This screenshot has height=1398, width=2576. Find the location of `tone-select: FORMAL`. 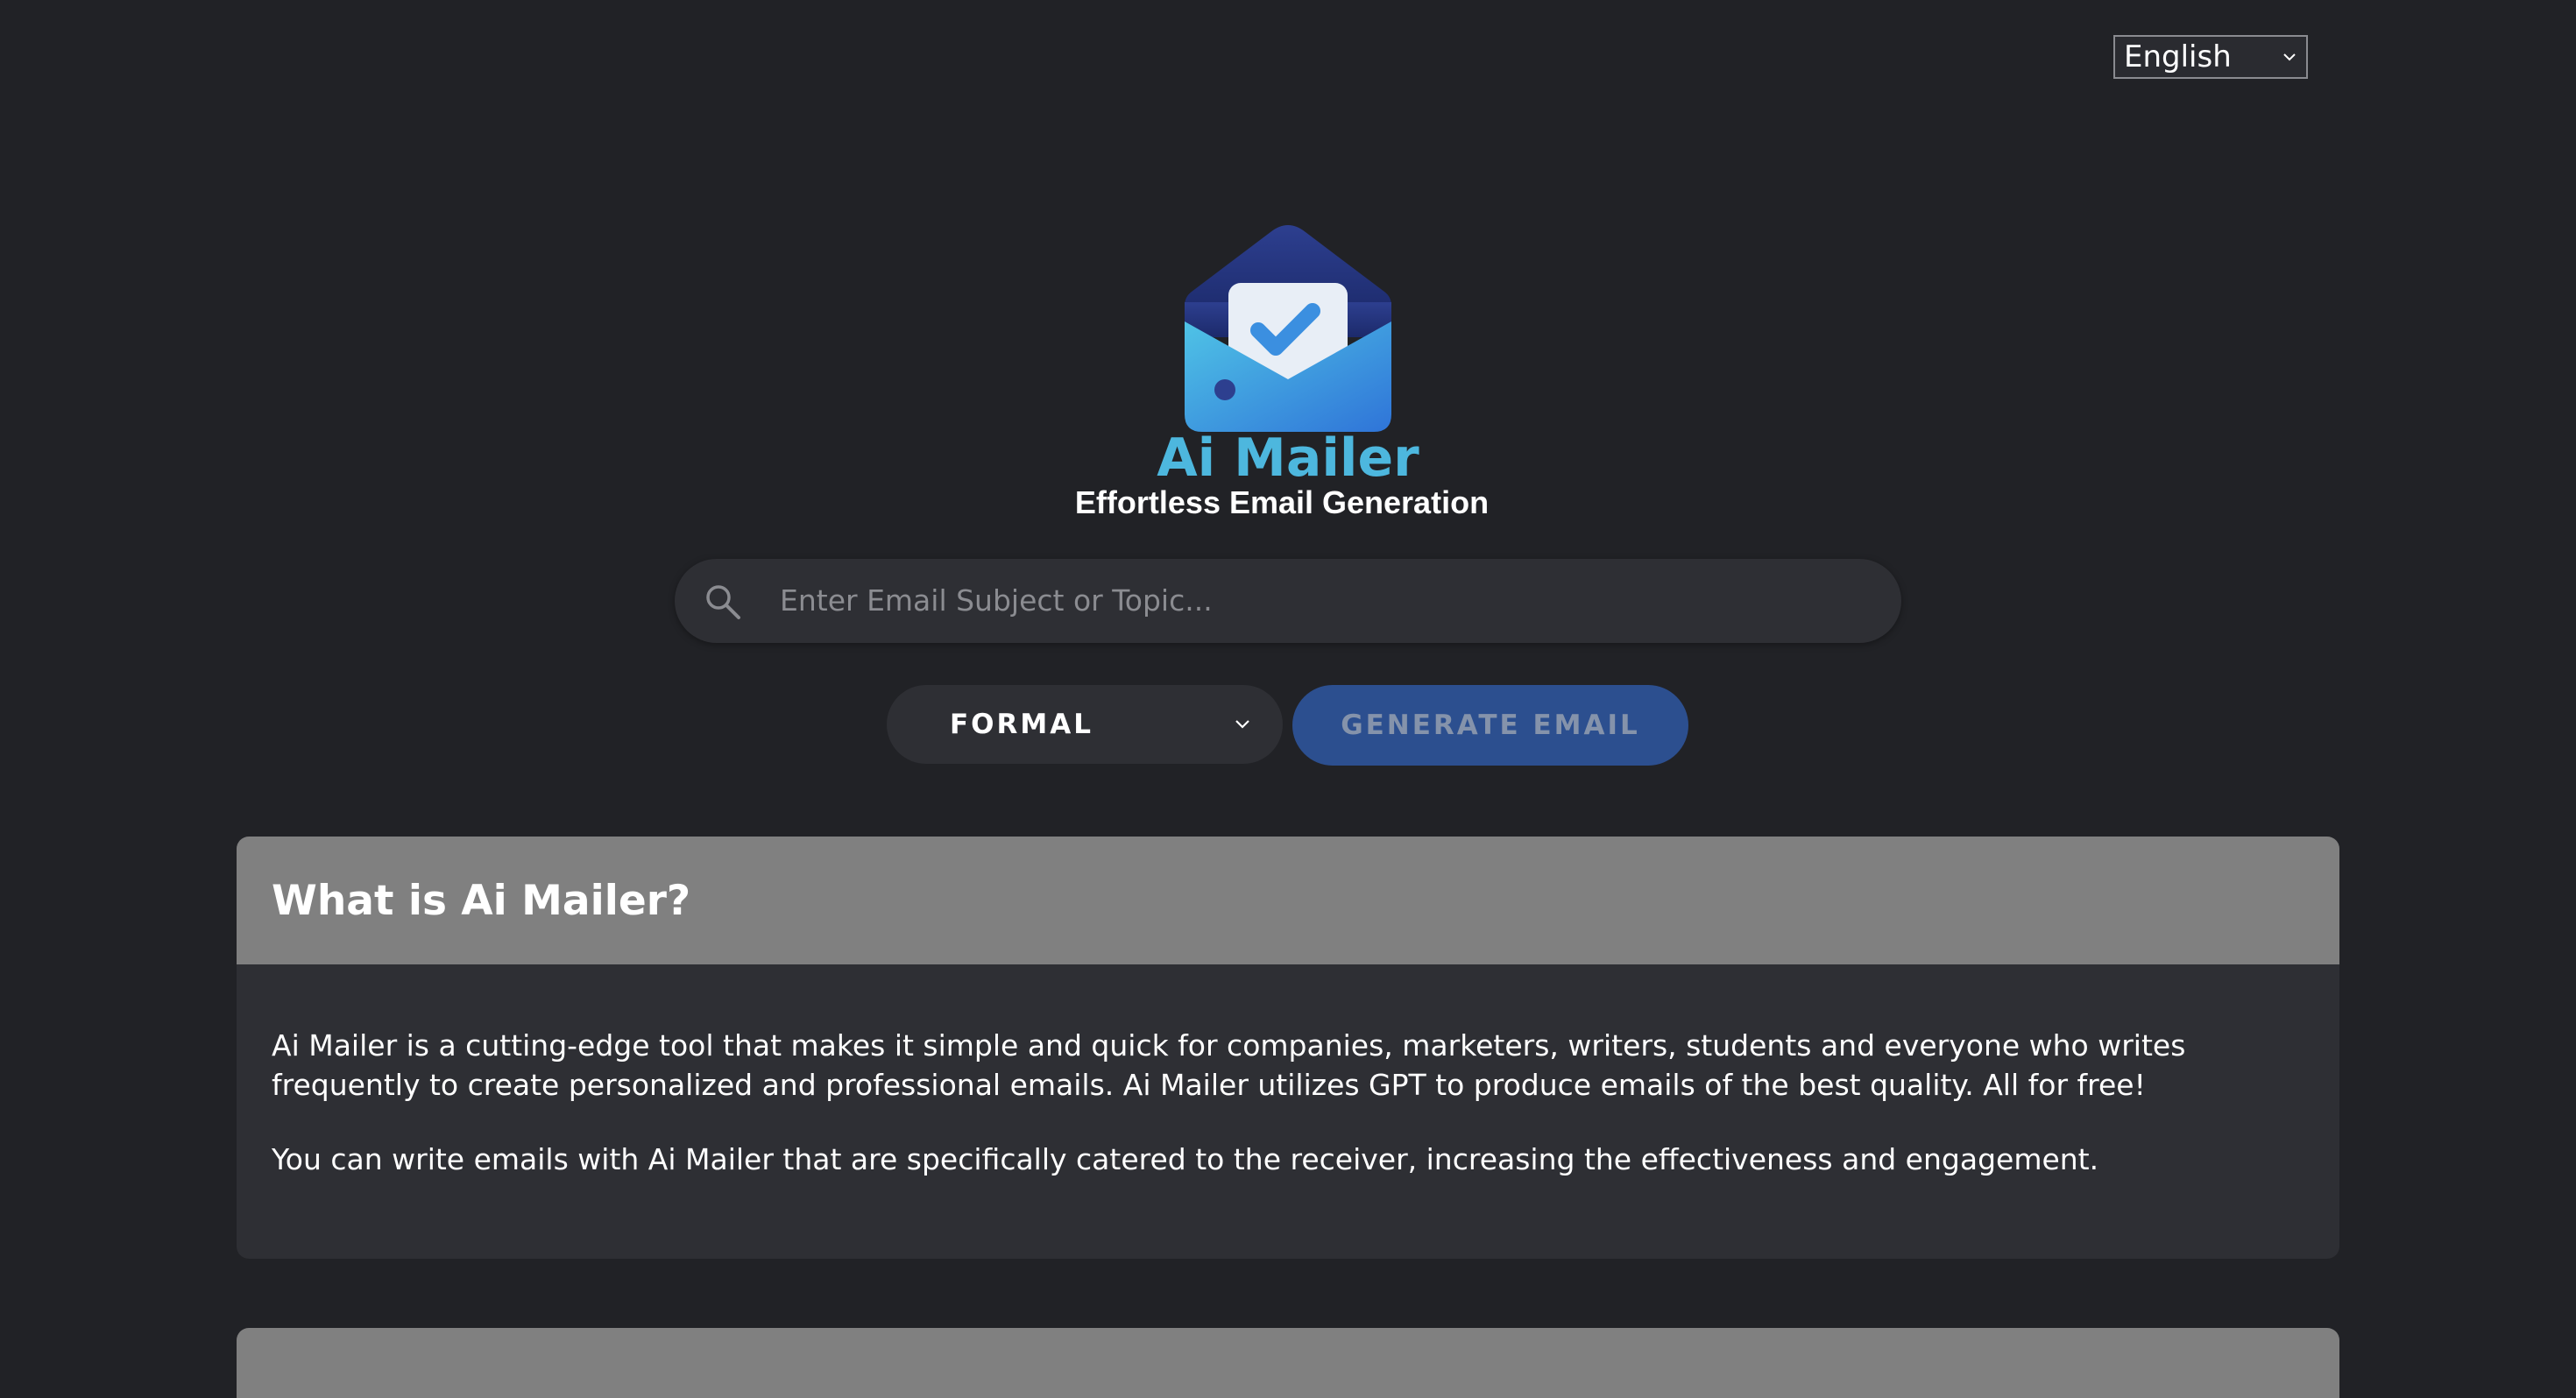

tone-select: FORMAL is located at coordinates (1085, 724).